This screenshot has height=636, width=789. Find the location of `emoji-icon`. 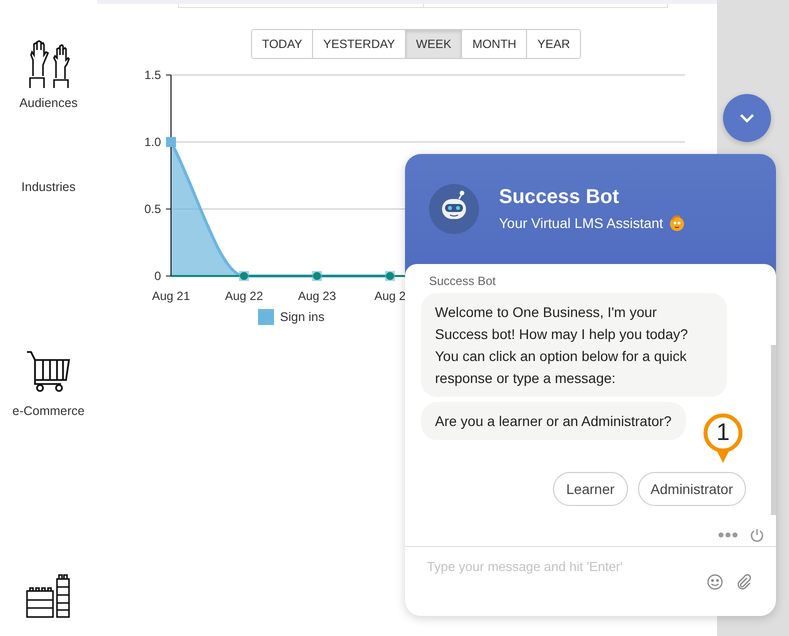

emoji-icon is located at coordinates (715, 582).